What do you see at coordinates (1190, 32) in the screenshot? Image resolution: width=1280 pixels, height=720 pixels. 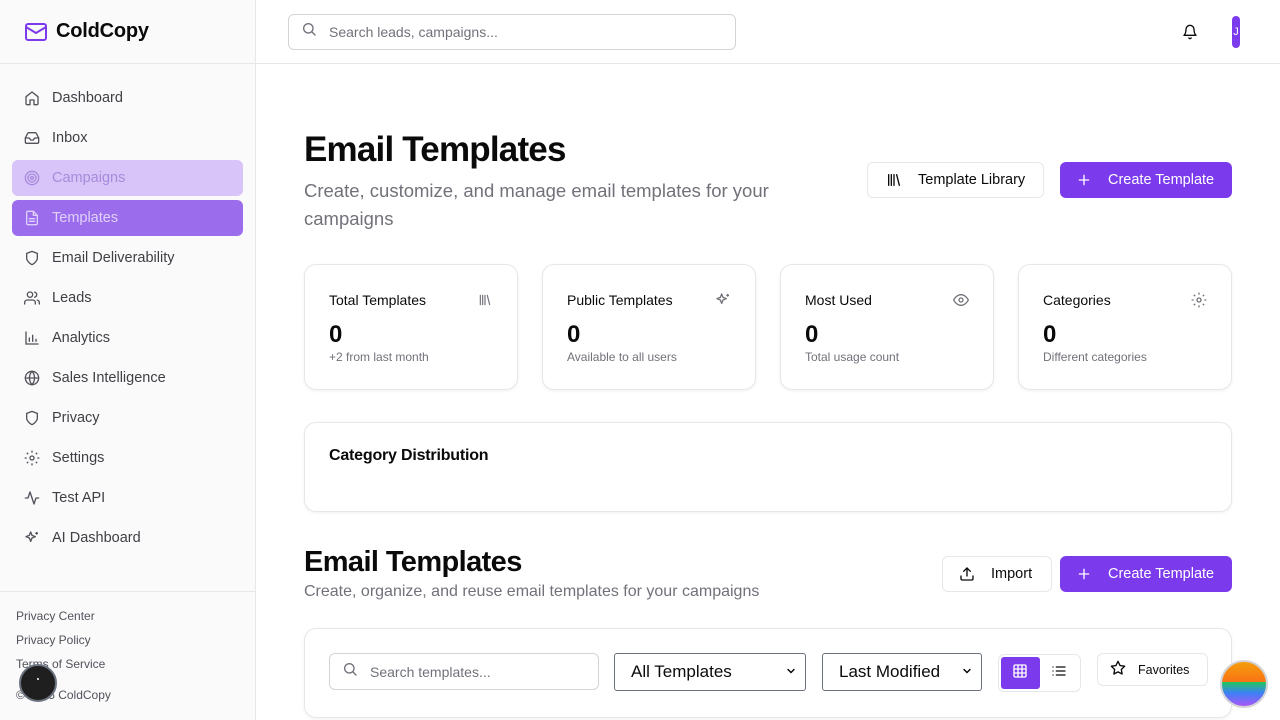 I see `bell-icon` at bounding box center [1190, 32].